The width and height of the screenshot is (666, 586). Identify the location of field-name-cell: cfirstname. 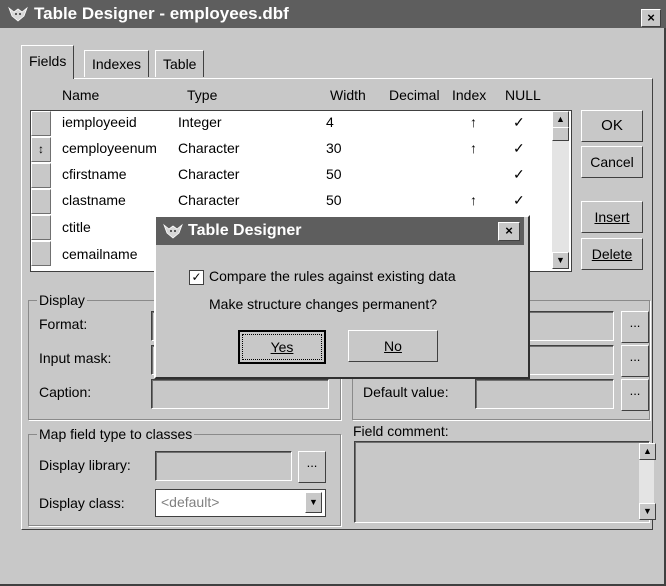
(94, 174).